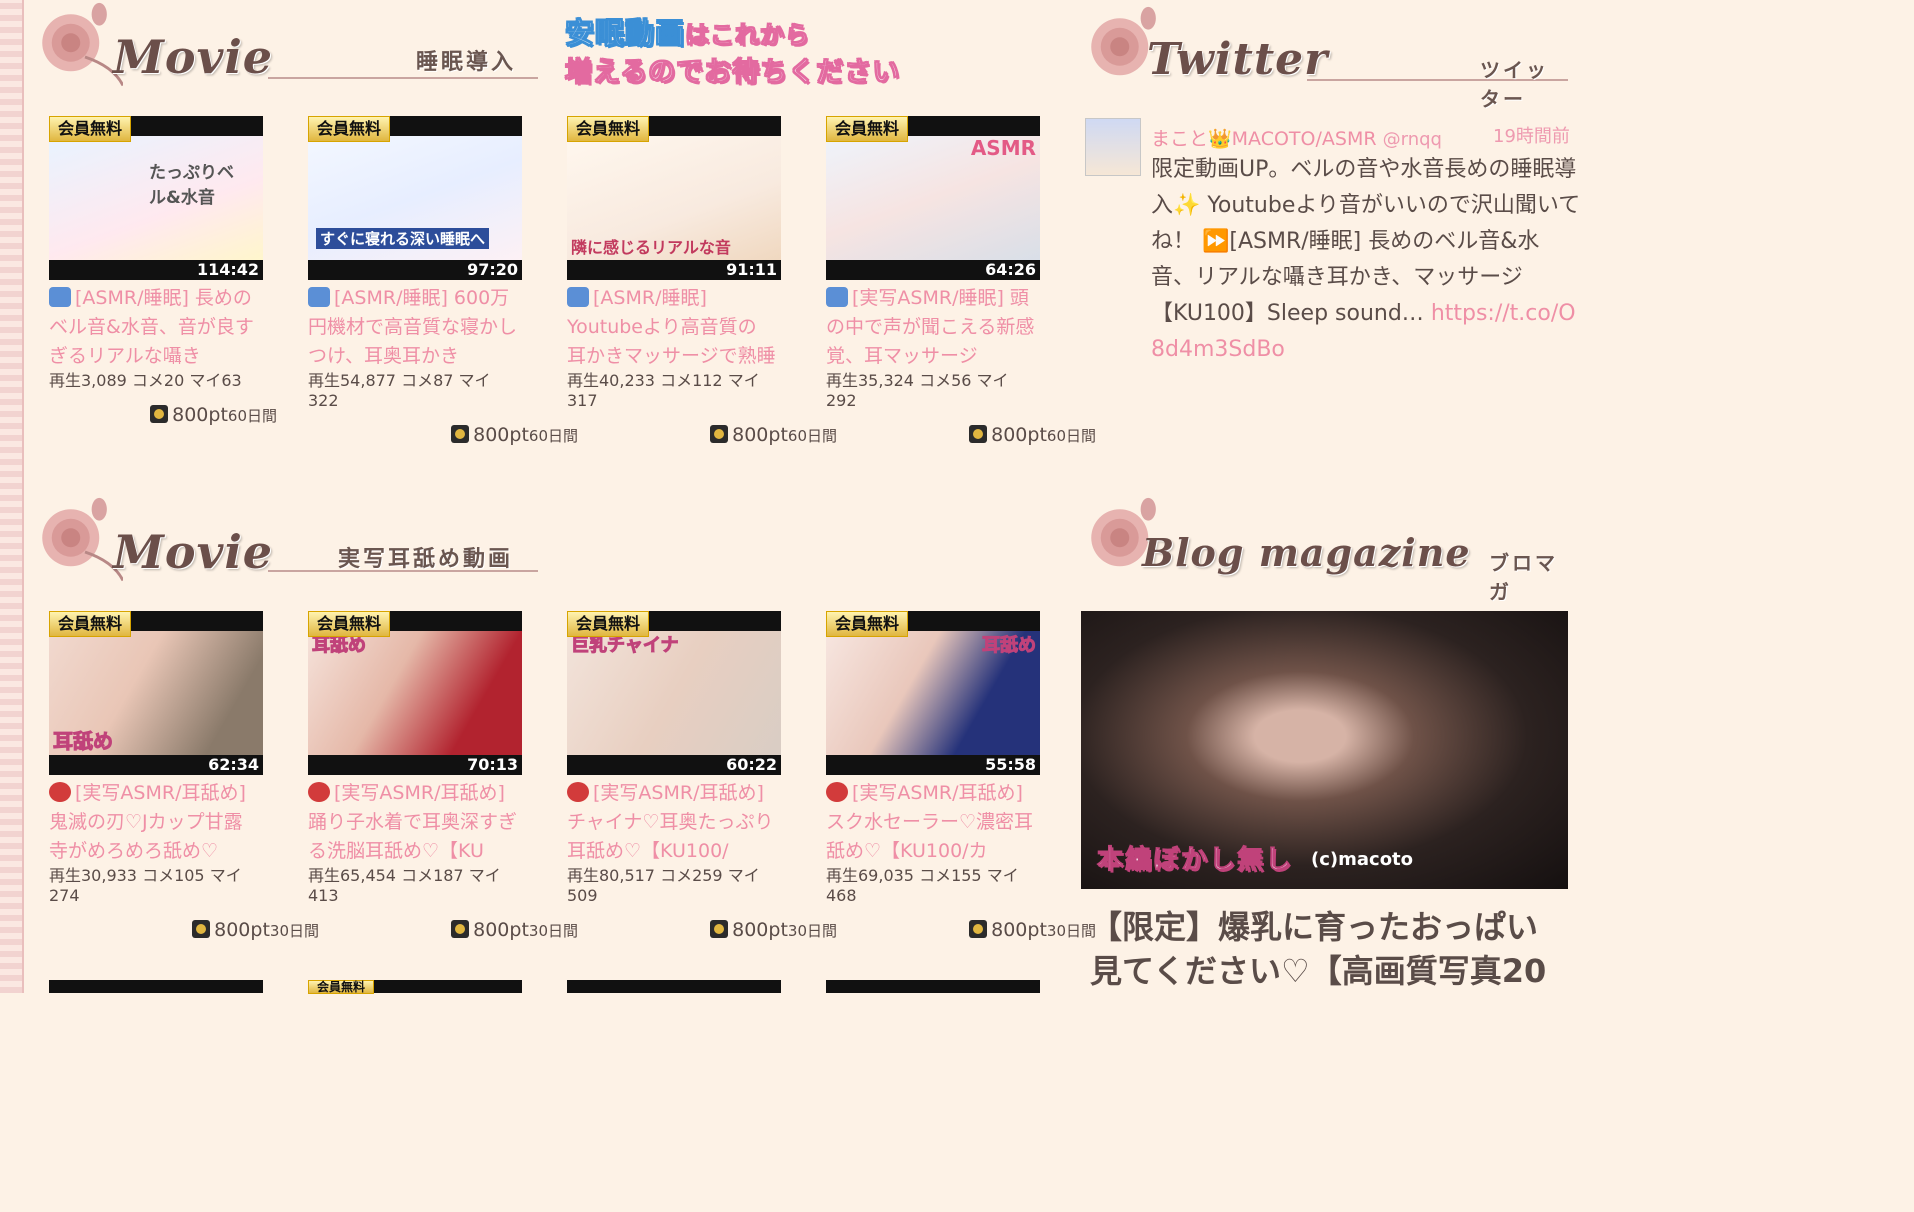  What do you see at coordinates (233, 764) in the screenshot?
I see `video-duration: 62:34` at bounding box center [233, 764].